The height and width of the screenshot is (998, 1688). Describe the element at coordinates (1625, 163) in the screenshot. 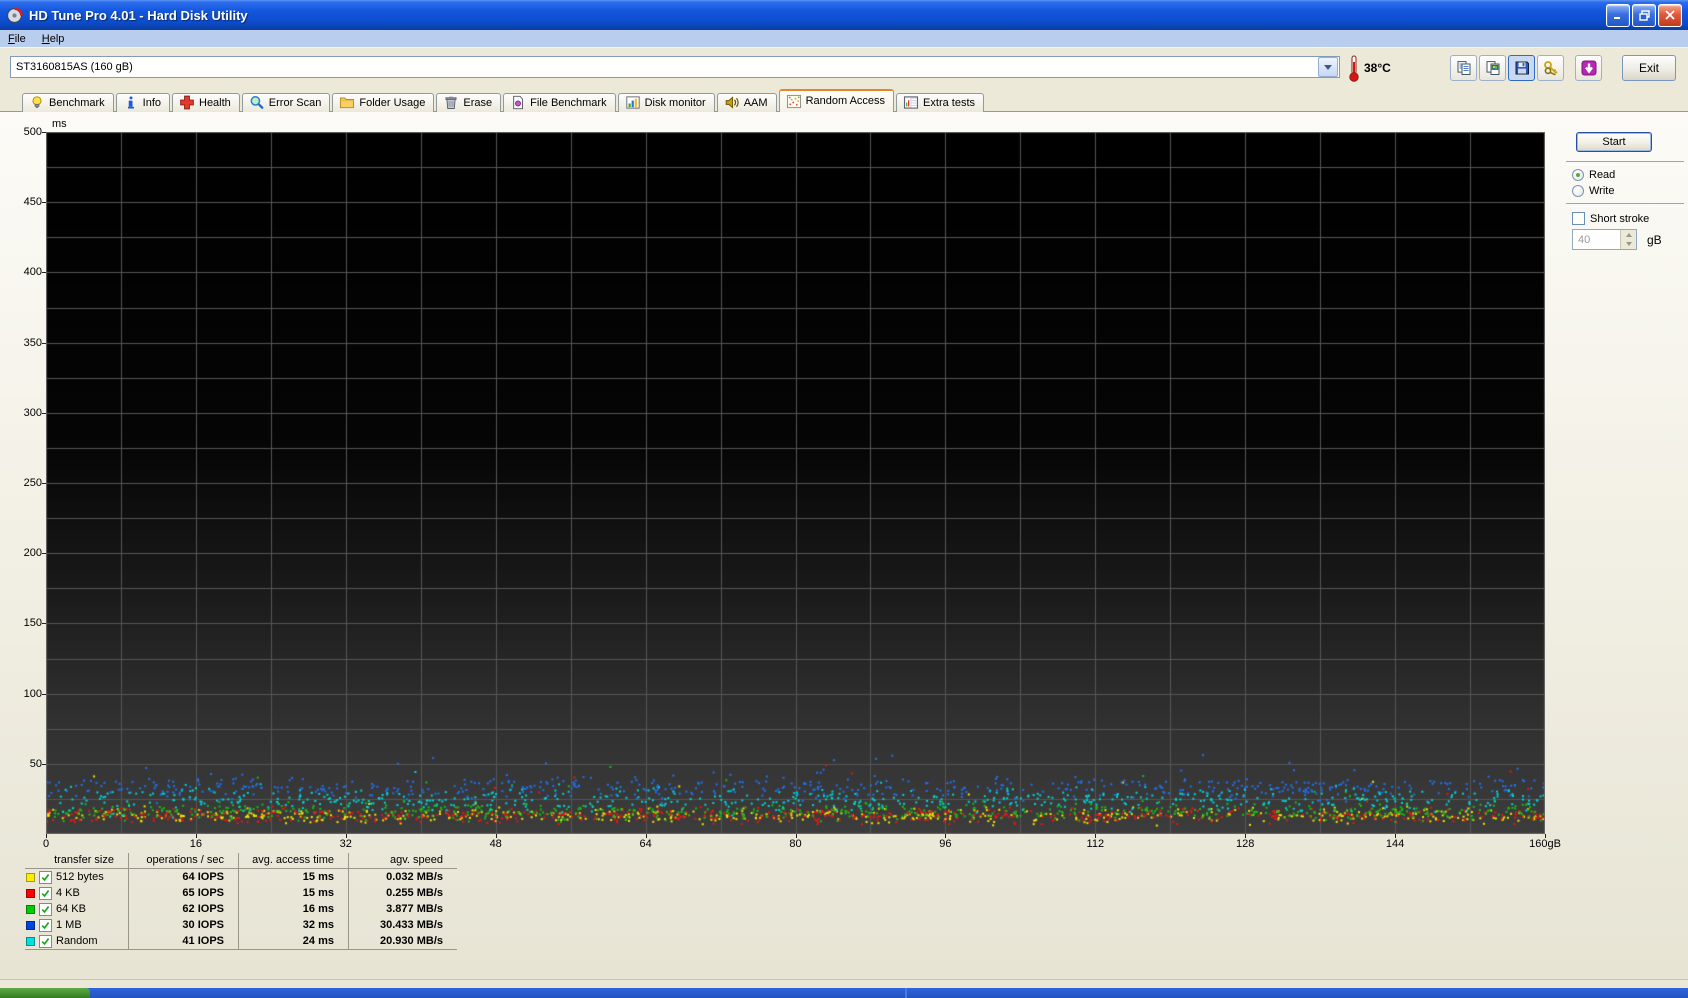

I see `panel-separator` at that location.